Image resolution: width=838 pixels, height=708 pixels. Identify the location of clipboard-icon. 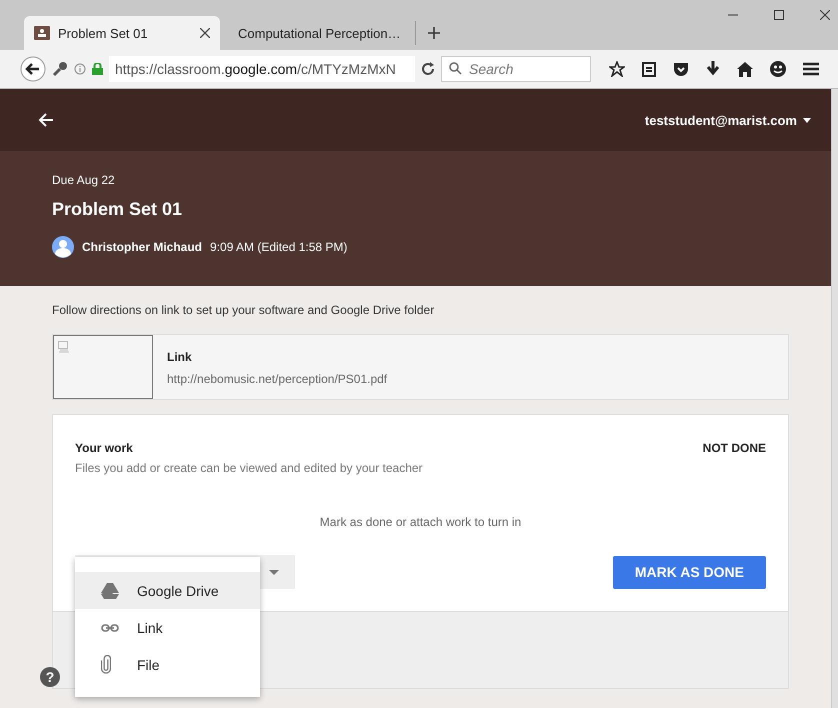
(649, 69).